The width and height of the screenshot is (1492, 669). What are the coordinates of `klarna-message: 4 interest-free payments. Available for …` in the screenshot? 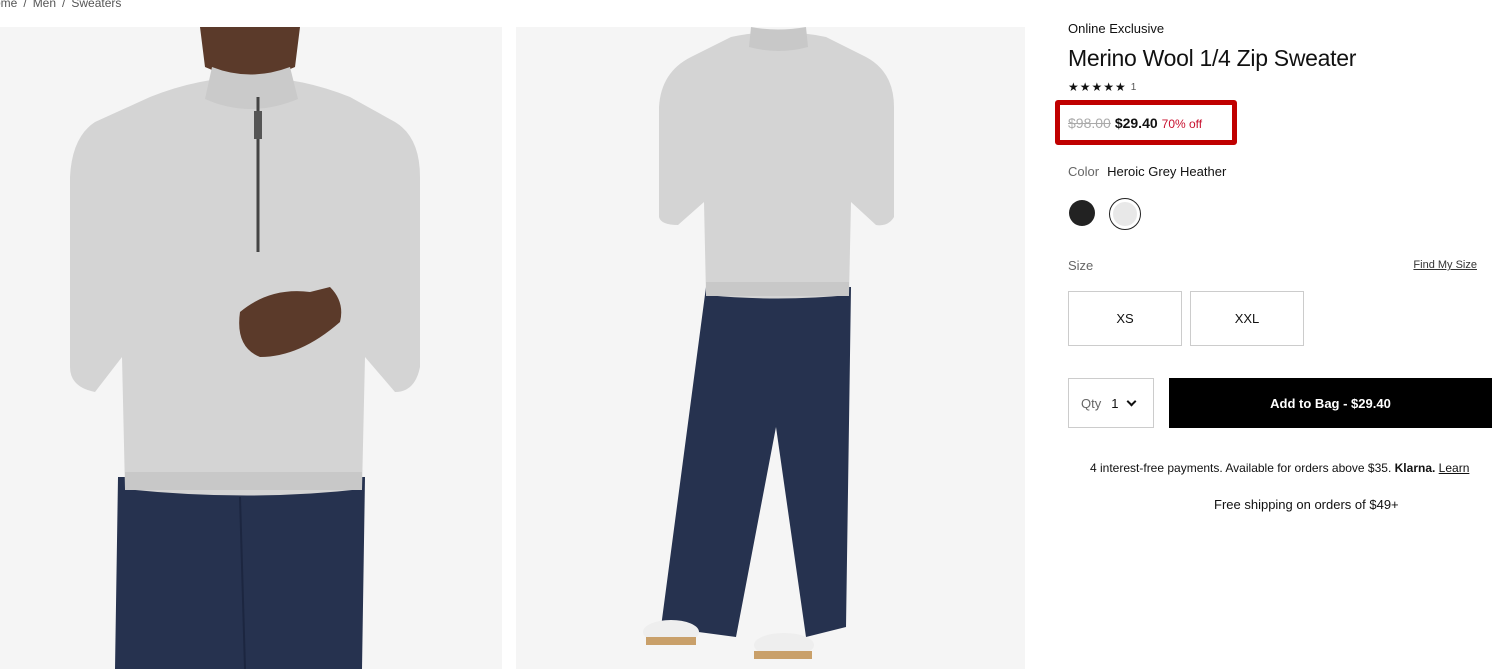 It's located at (1279, 468).